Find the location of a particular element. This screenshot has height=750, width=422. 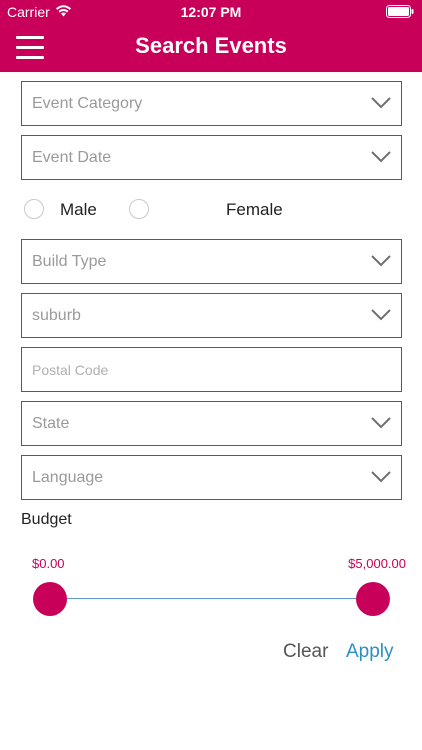

budget-max-thumb is located at coordinates (373, 599).